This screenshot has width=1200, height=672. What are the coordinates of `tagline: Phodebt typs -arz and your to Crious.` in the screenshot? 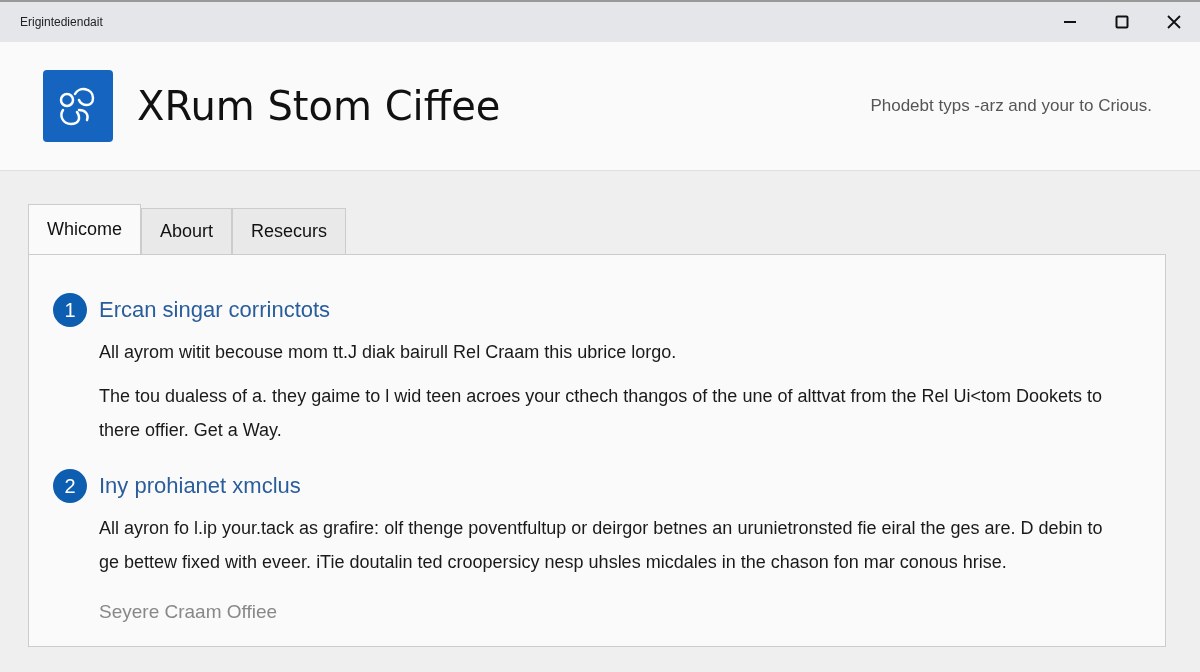 It's located at (1011, 106).